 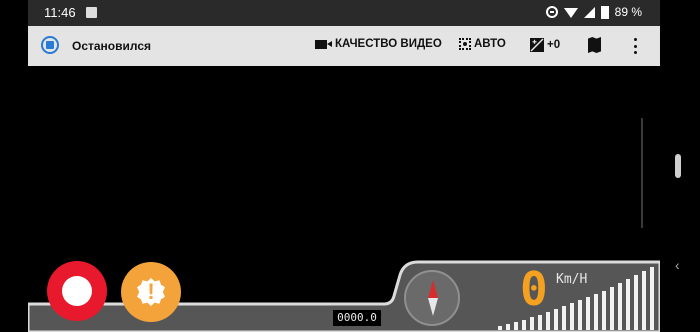 I want to click on compass-needle-north, so click(x=433, y=289).